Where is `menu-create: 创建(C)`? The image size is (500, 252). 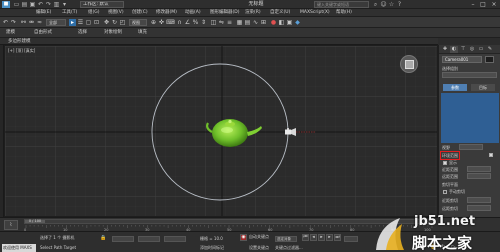 menu-create: 创建(C) is located at coordinates (140, 13).